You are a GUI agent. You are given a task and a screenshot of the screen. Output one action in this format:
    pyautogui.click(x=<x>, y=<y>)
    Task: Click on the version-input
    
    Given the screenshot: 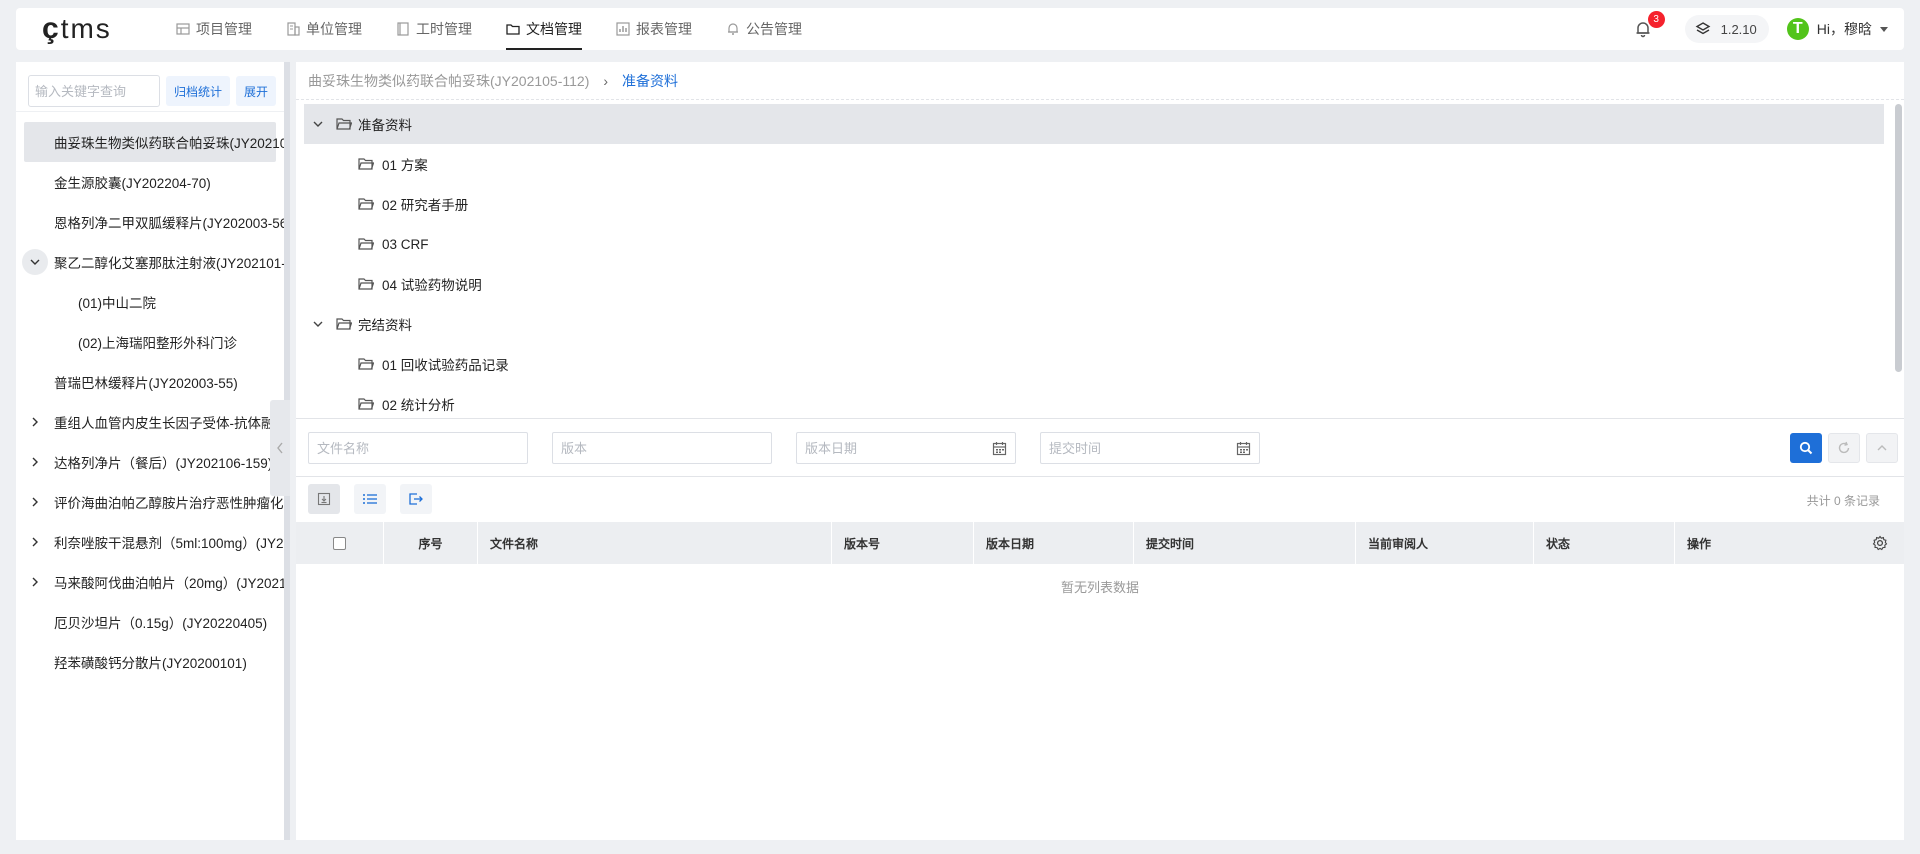 What is the action you would take?
    pyautogui.click(x=662, y=448)
    